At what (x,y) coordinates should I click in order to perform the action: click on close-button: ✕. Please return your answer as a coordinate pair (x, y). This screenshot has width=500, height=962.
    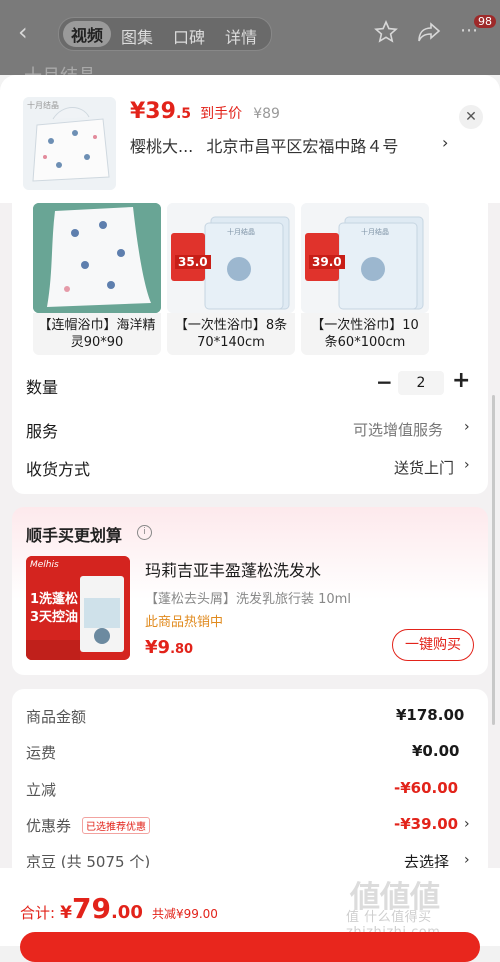
    Looking at the image, I should click on (471, 117).